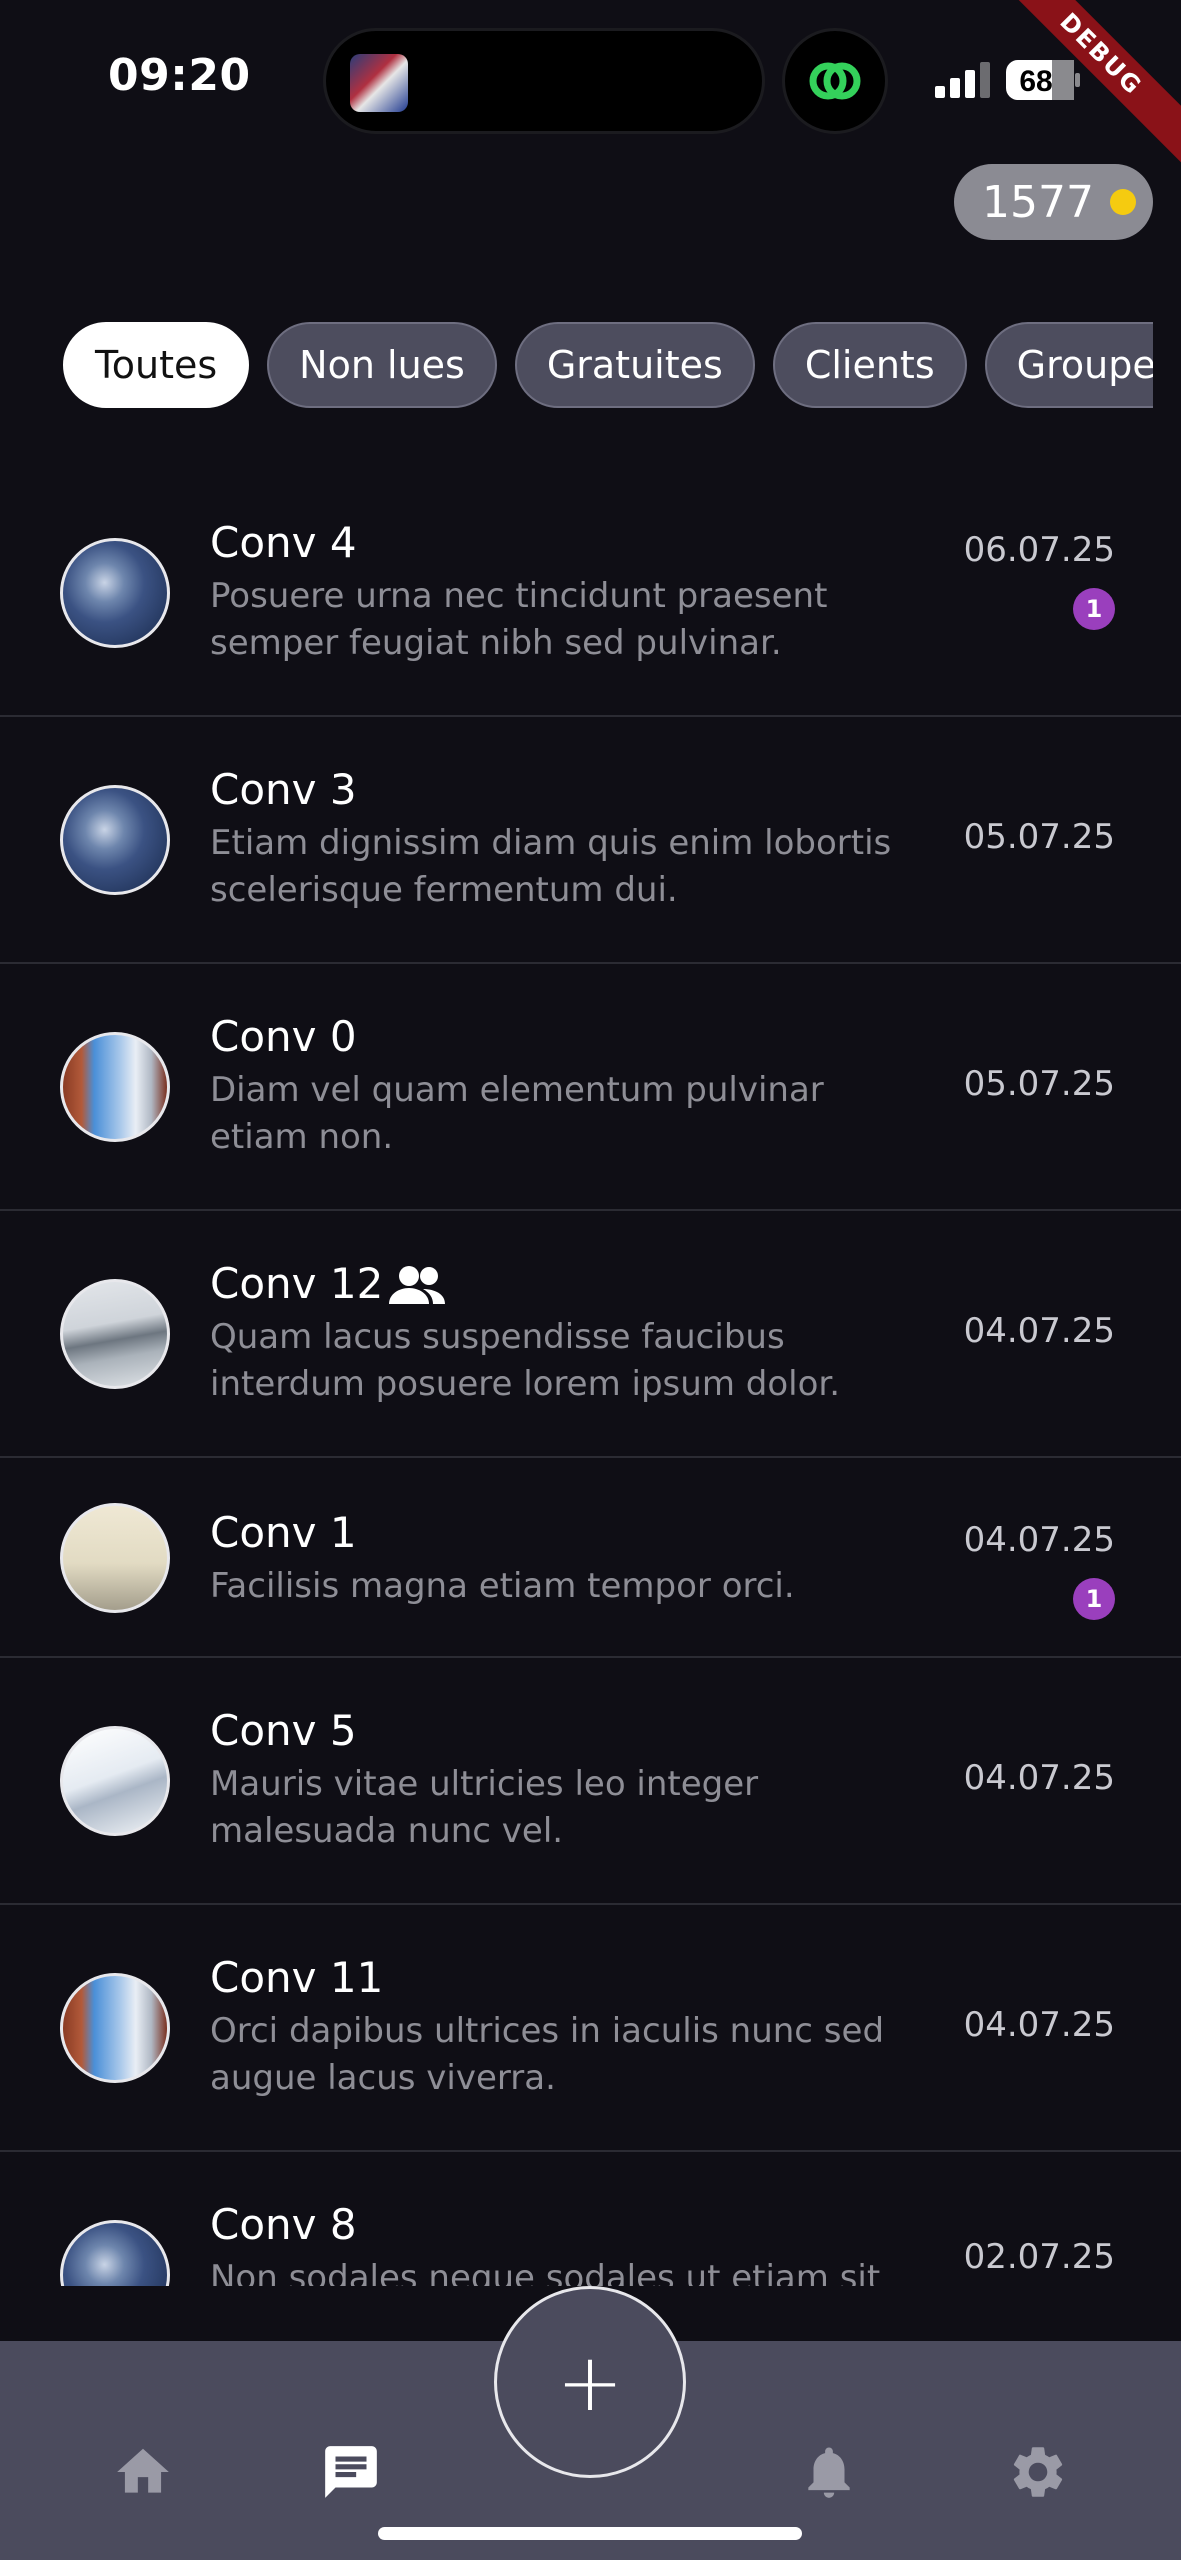 The height and width of the screenshot is (2560, 1181). What do you see at coordinates (962, 80) in the screenshot?
I see `signal-icon` at bounding box center [962, 80].